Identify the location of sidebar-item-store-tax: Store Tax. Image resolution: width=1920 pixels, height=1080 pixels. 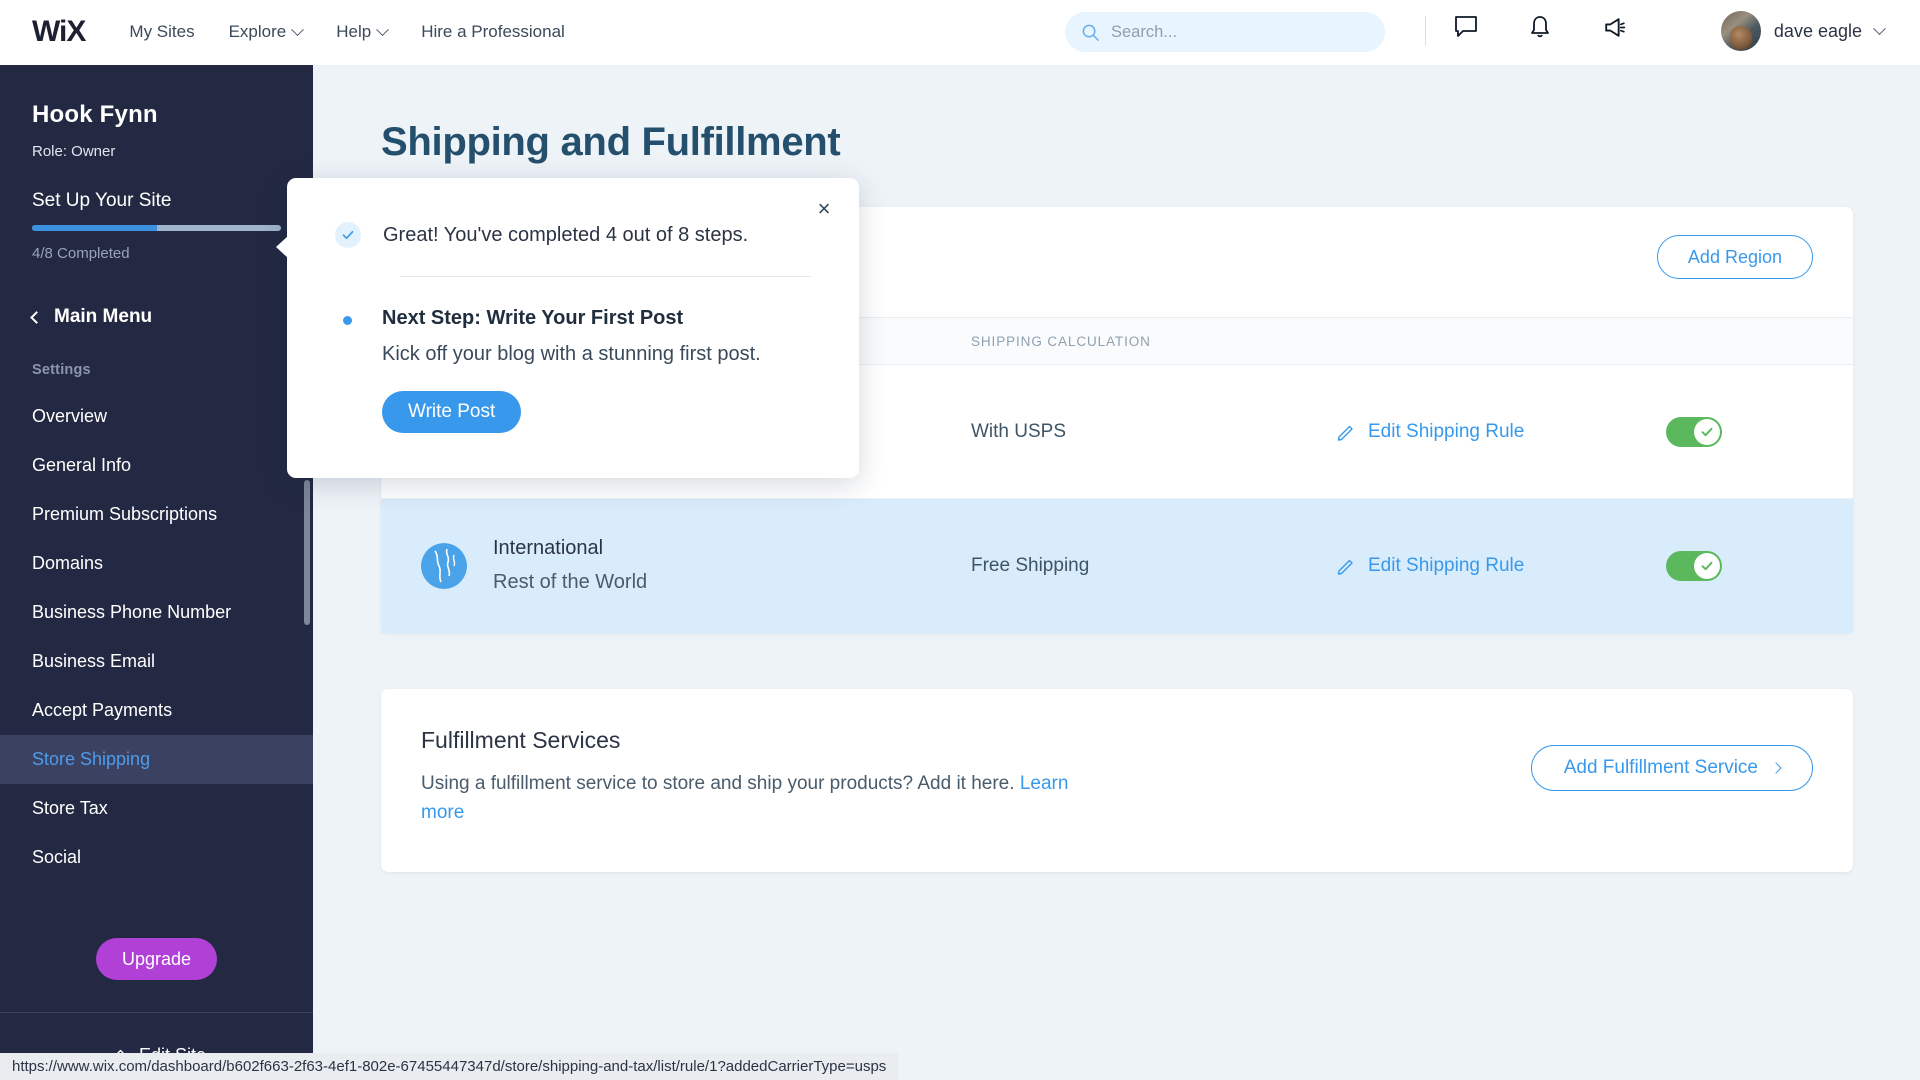
(156, 808).